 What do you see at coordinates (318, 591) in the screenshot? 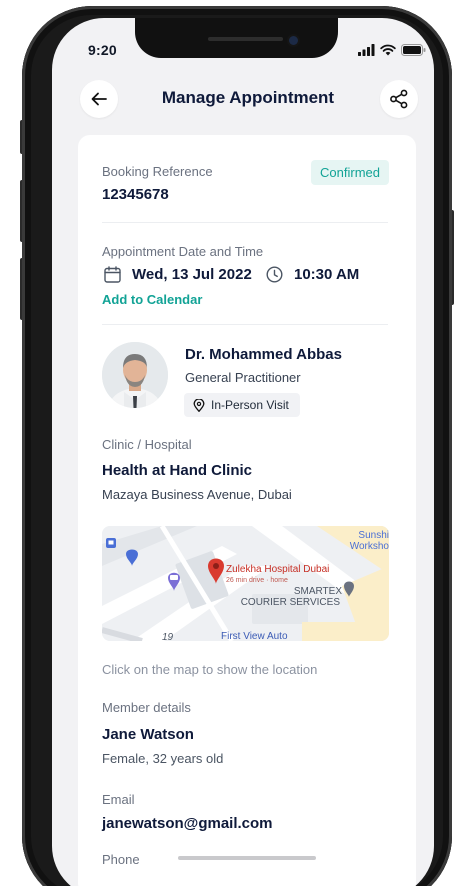
I see `map-poi-label: SMARTEX` at bounding box center [318, 591].